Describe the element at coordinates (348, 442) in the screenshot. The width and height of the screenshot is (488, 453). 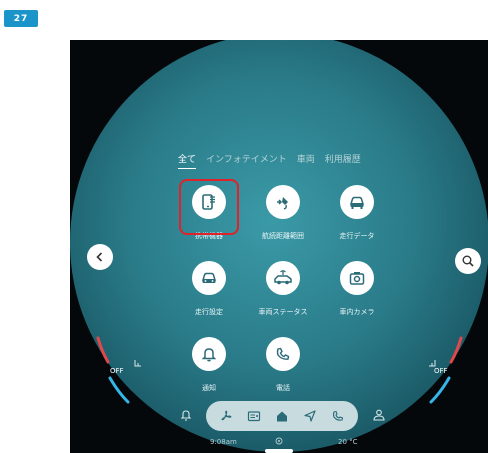
I see `temperature-readout: 20 °C` at that location.